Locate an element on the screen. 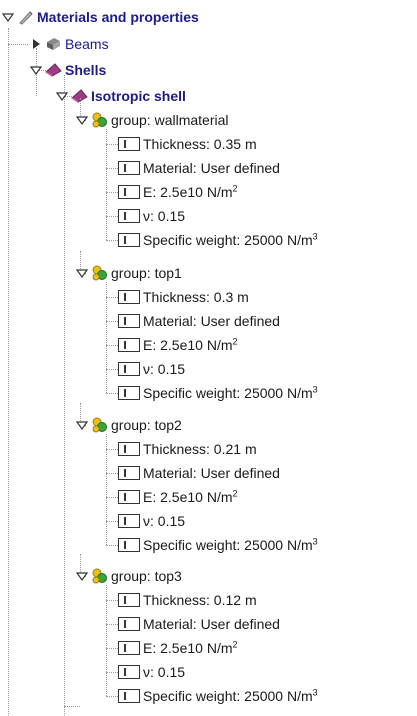 The width and height of the screenshot is (417, 716). label-text: group: top1 is located at coordinates (146, 273).